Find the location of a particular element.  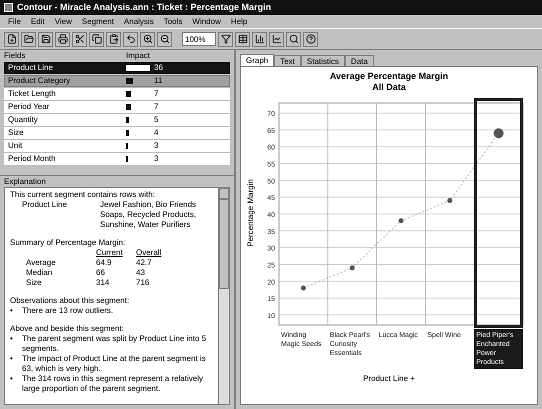

context-text: The parent segment was split by Product Line into 5 segments. is located at coordinates (115, 344).